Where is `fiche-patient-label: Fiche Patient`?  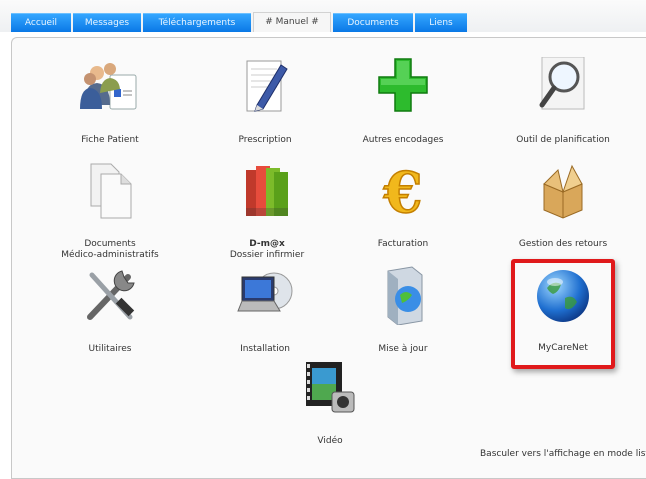
fiche-patient-label: Fiche Patient is located at coordinates (110, 140).